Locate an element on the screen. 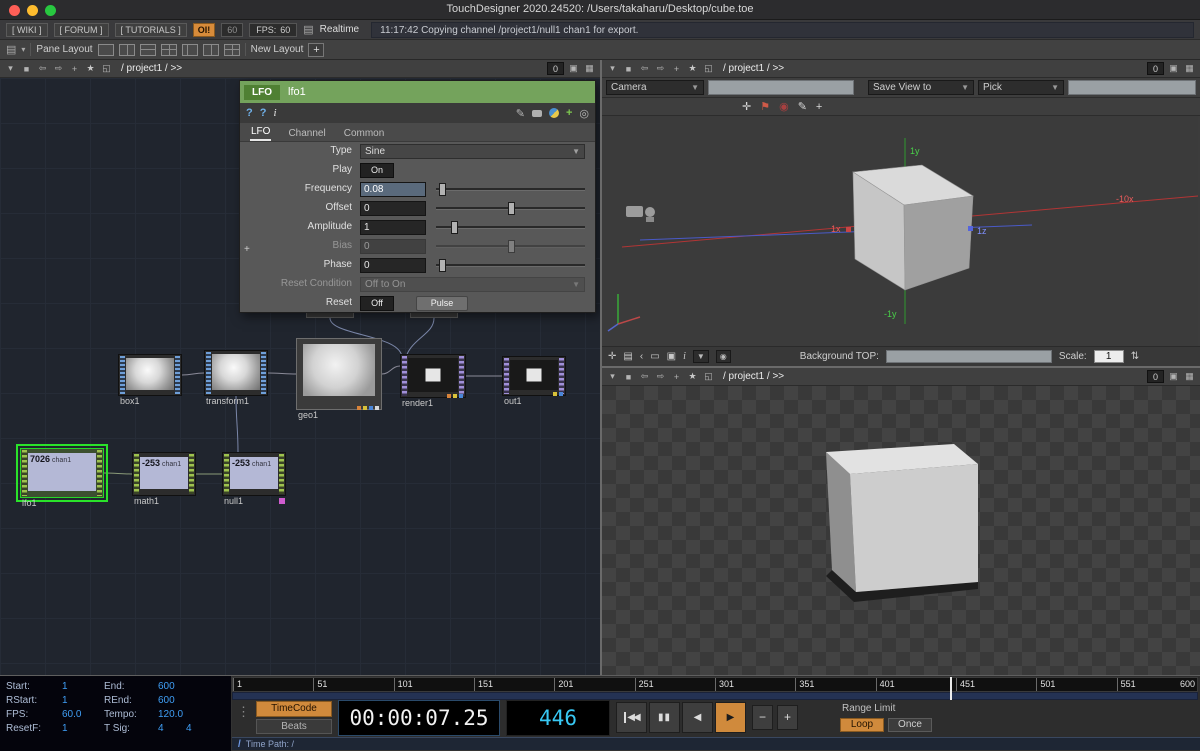 The width and height of the screenshot is (1200, 751). camera-select: ▼ Camera is located at coordinates (655, 87).